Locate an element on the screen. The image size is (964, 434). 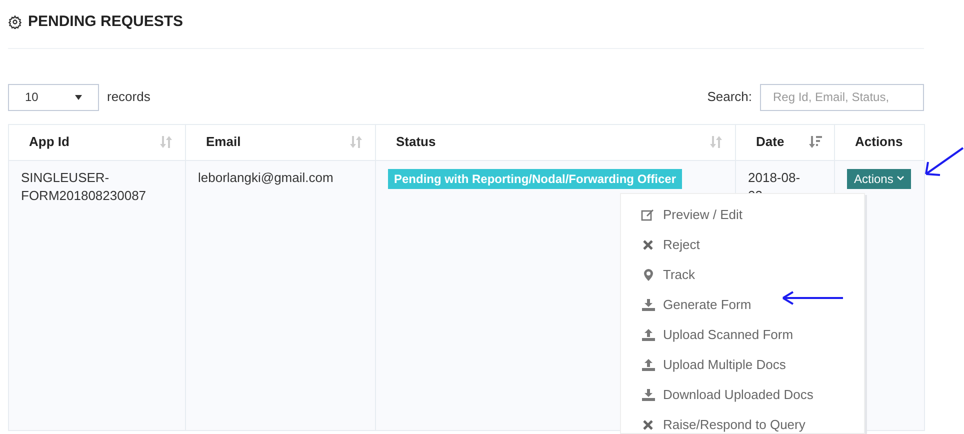
column-header: Status is located at coordinates (412, 142).